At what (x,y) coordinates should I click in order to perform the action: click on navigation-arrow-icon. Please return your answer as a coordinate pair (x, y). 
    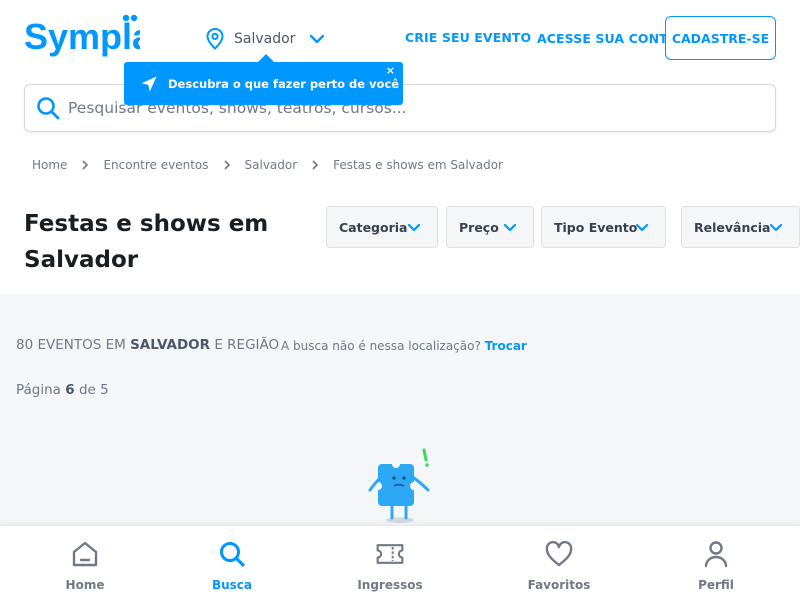
    Looking at the image, I should click on (149, 83).